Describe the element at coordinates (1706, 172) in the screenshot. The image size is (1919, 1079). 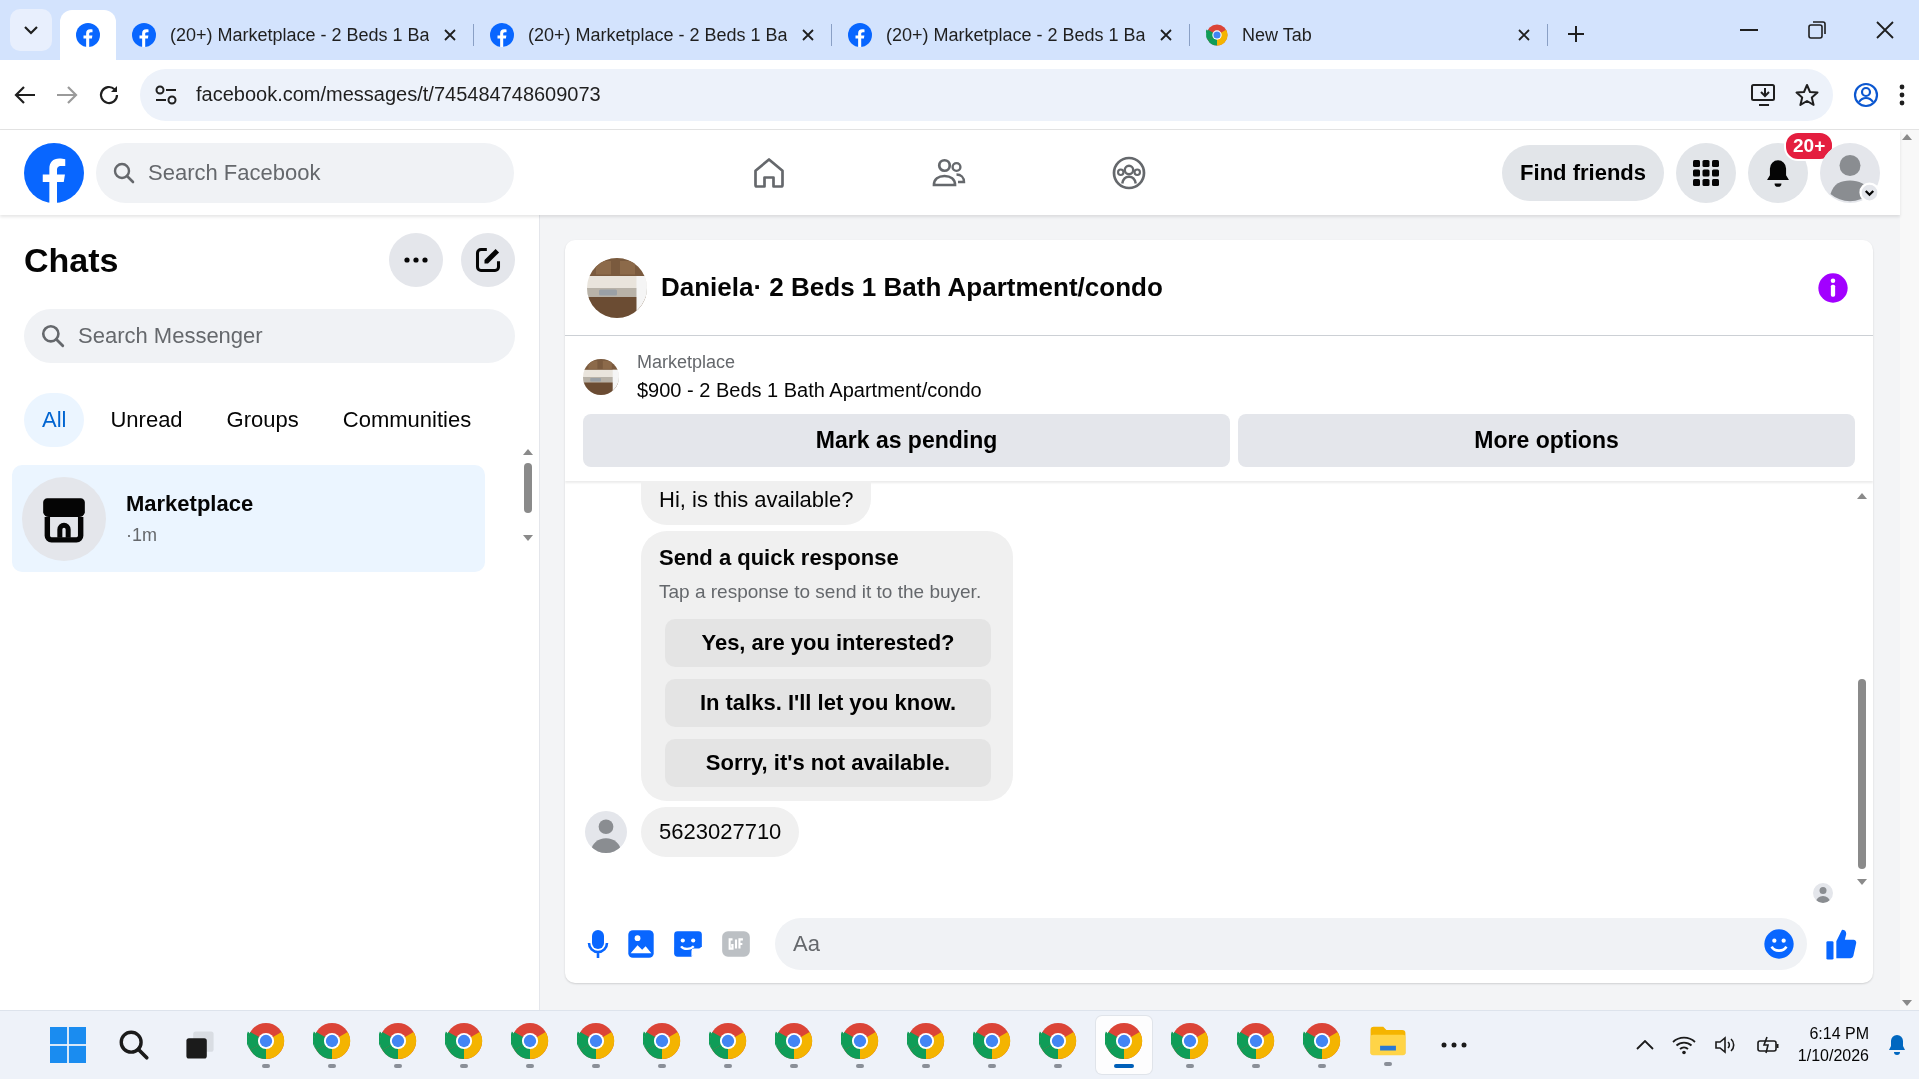
I see `grid-icon` at that location.